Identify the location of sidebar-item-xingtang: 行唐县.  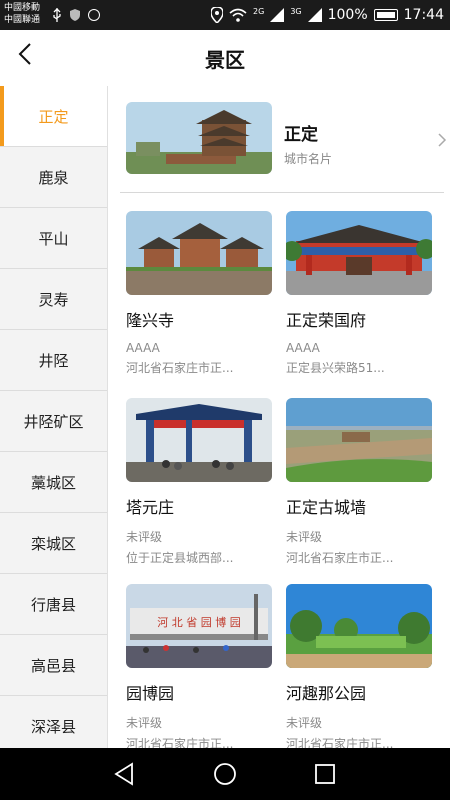
(53, 604).